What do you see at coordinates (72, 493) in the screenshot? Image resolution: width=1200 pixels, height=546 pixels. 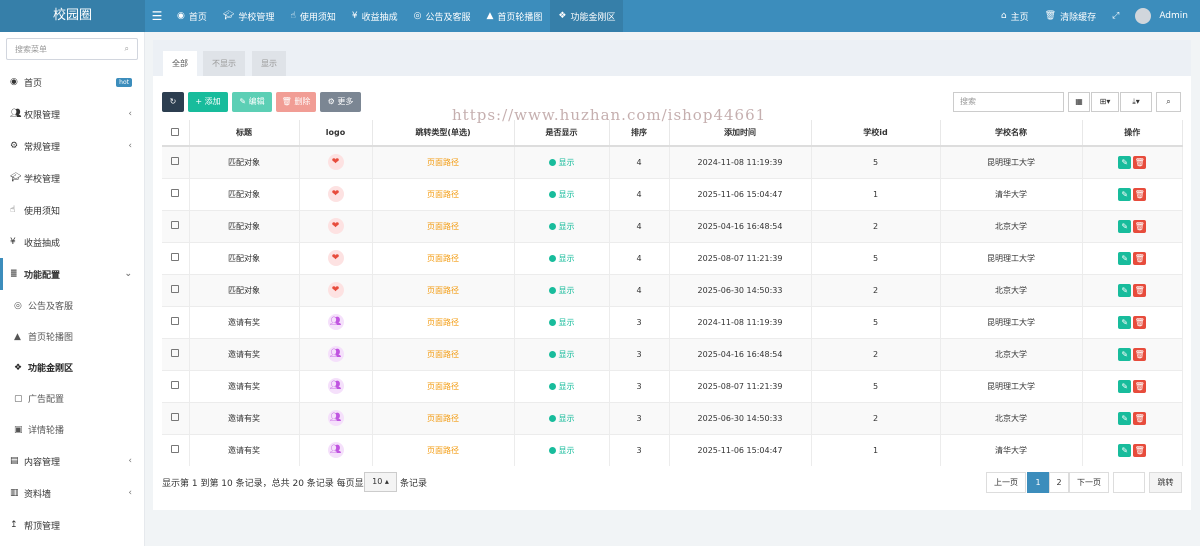 I see `sidebar-item-wall: ▥ 资料墙 ‹` at bounding box center [72, 493].